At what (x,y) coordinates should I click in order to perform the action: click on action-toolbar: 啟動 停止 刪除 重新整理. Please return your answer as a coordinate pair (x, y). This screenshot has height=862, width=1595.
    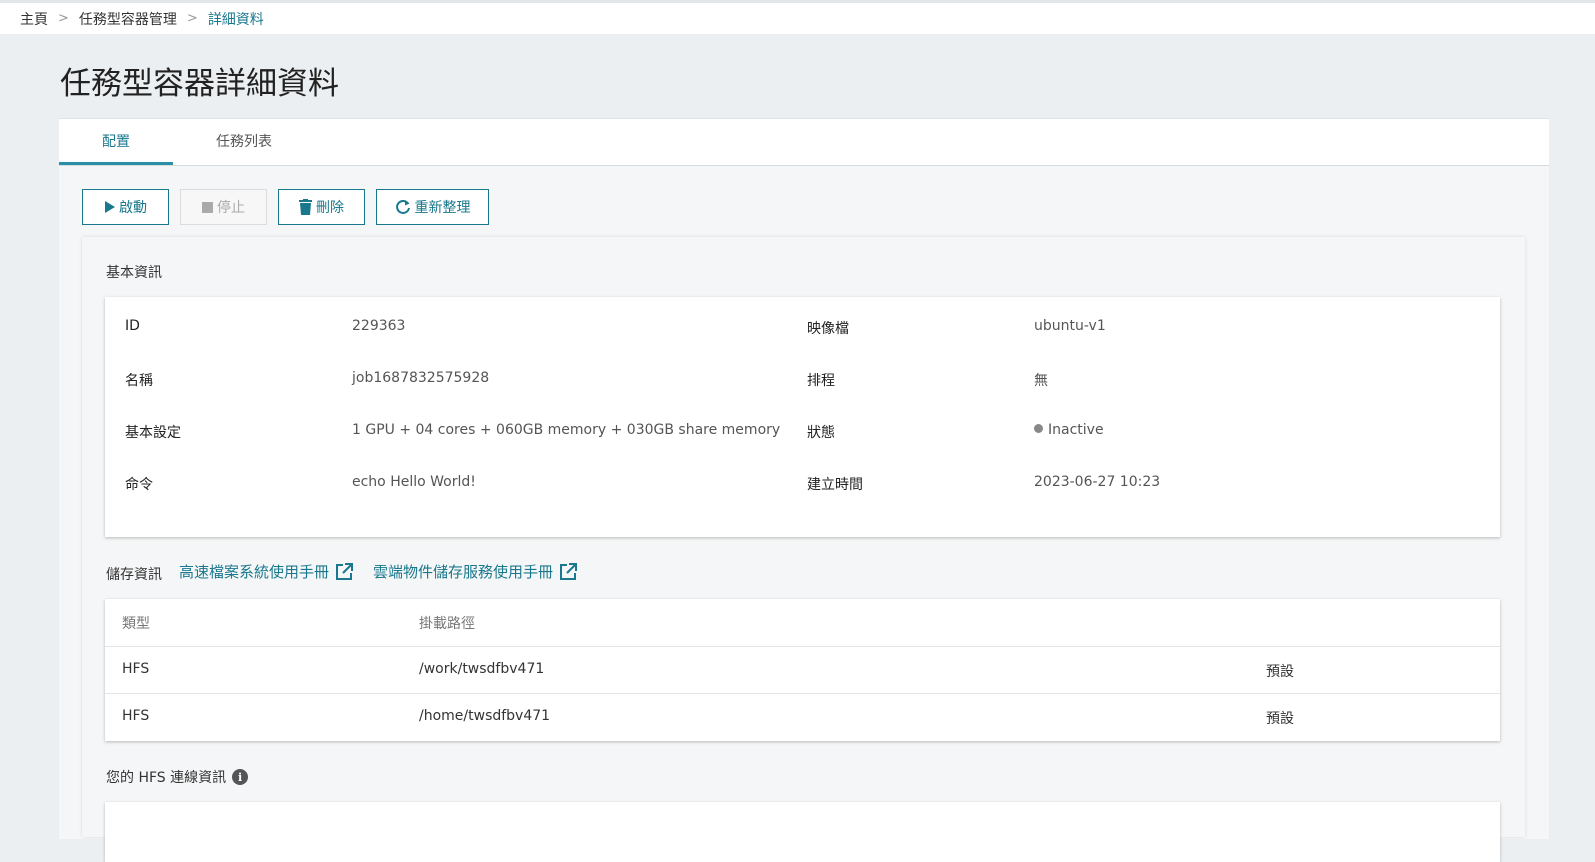
    Looking at the image, I should click on (285, 207).